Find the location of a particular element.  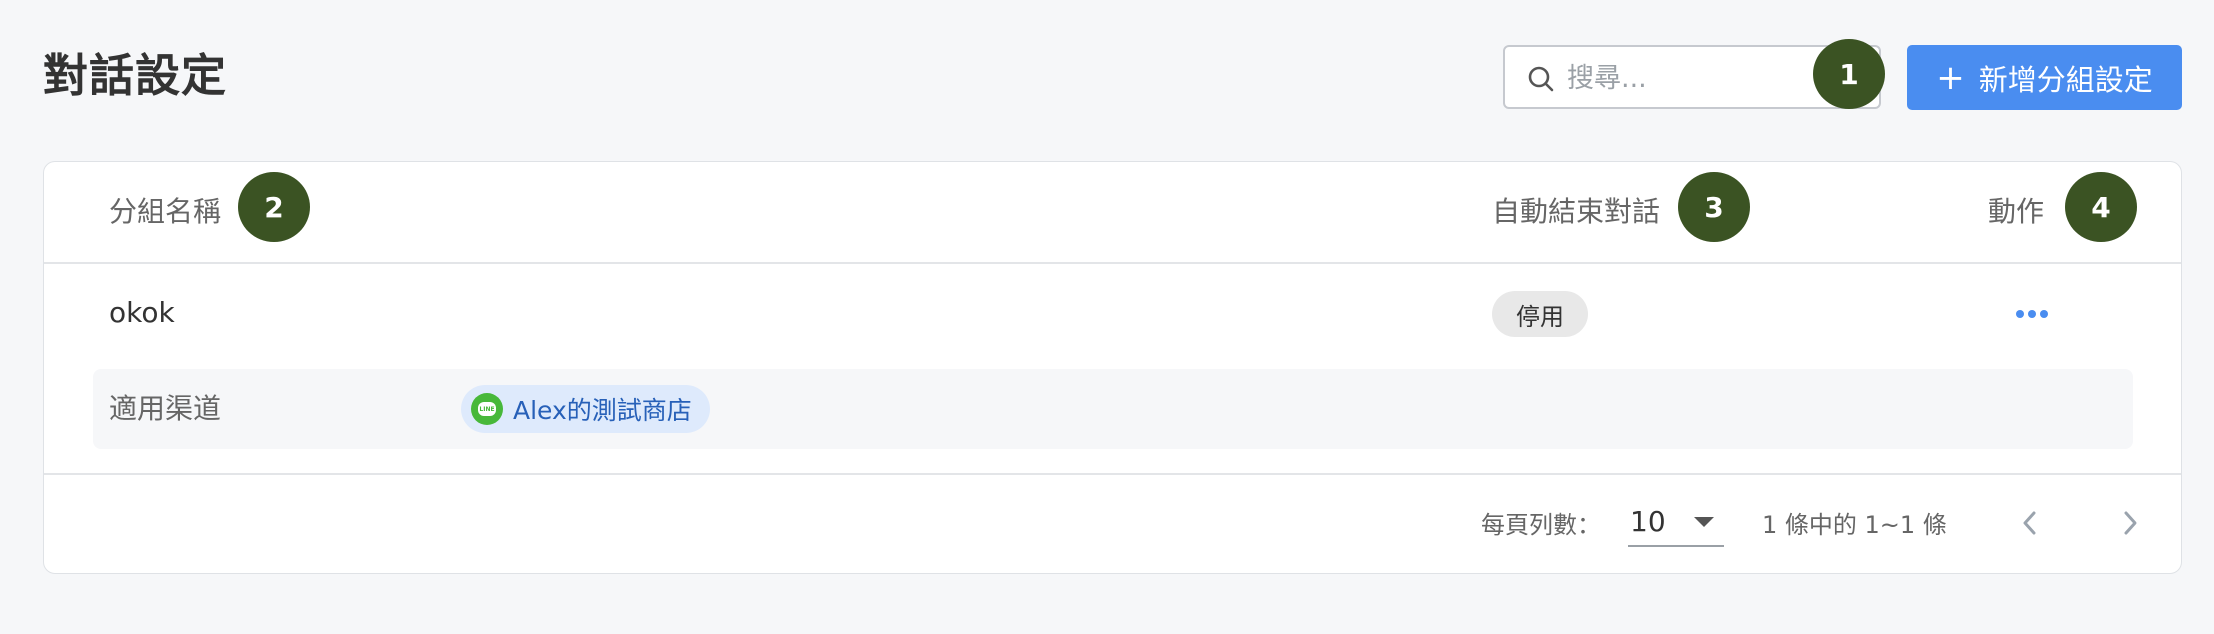

chevron-right-icon is located at coordinates (2130, 523).